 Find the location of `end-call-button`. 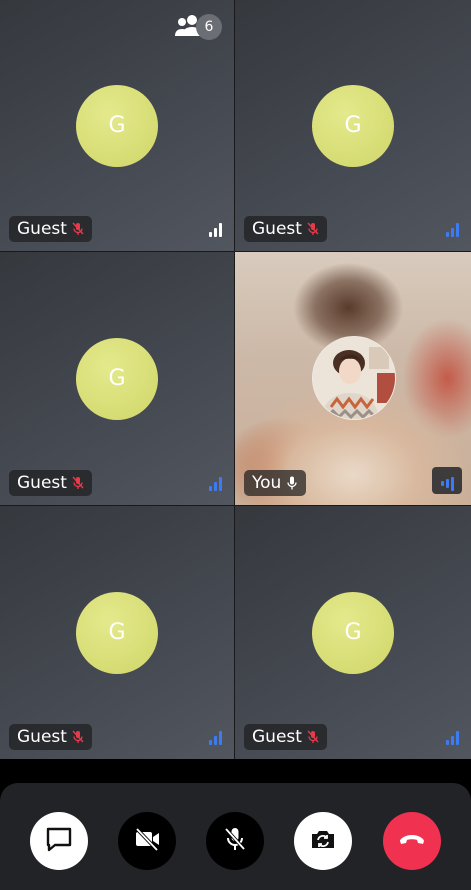

end-call-button is located at coordinates (412, 841).